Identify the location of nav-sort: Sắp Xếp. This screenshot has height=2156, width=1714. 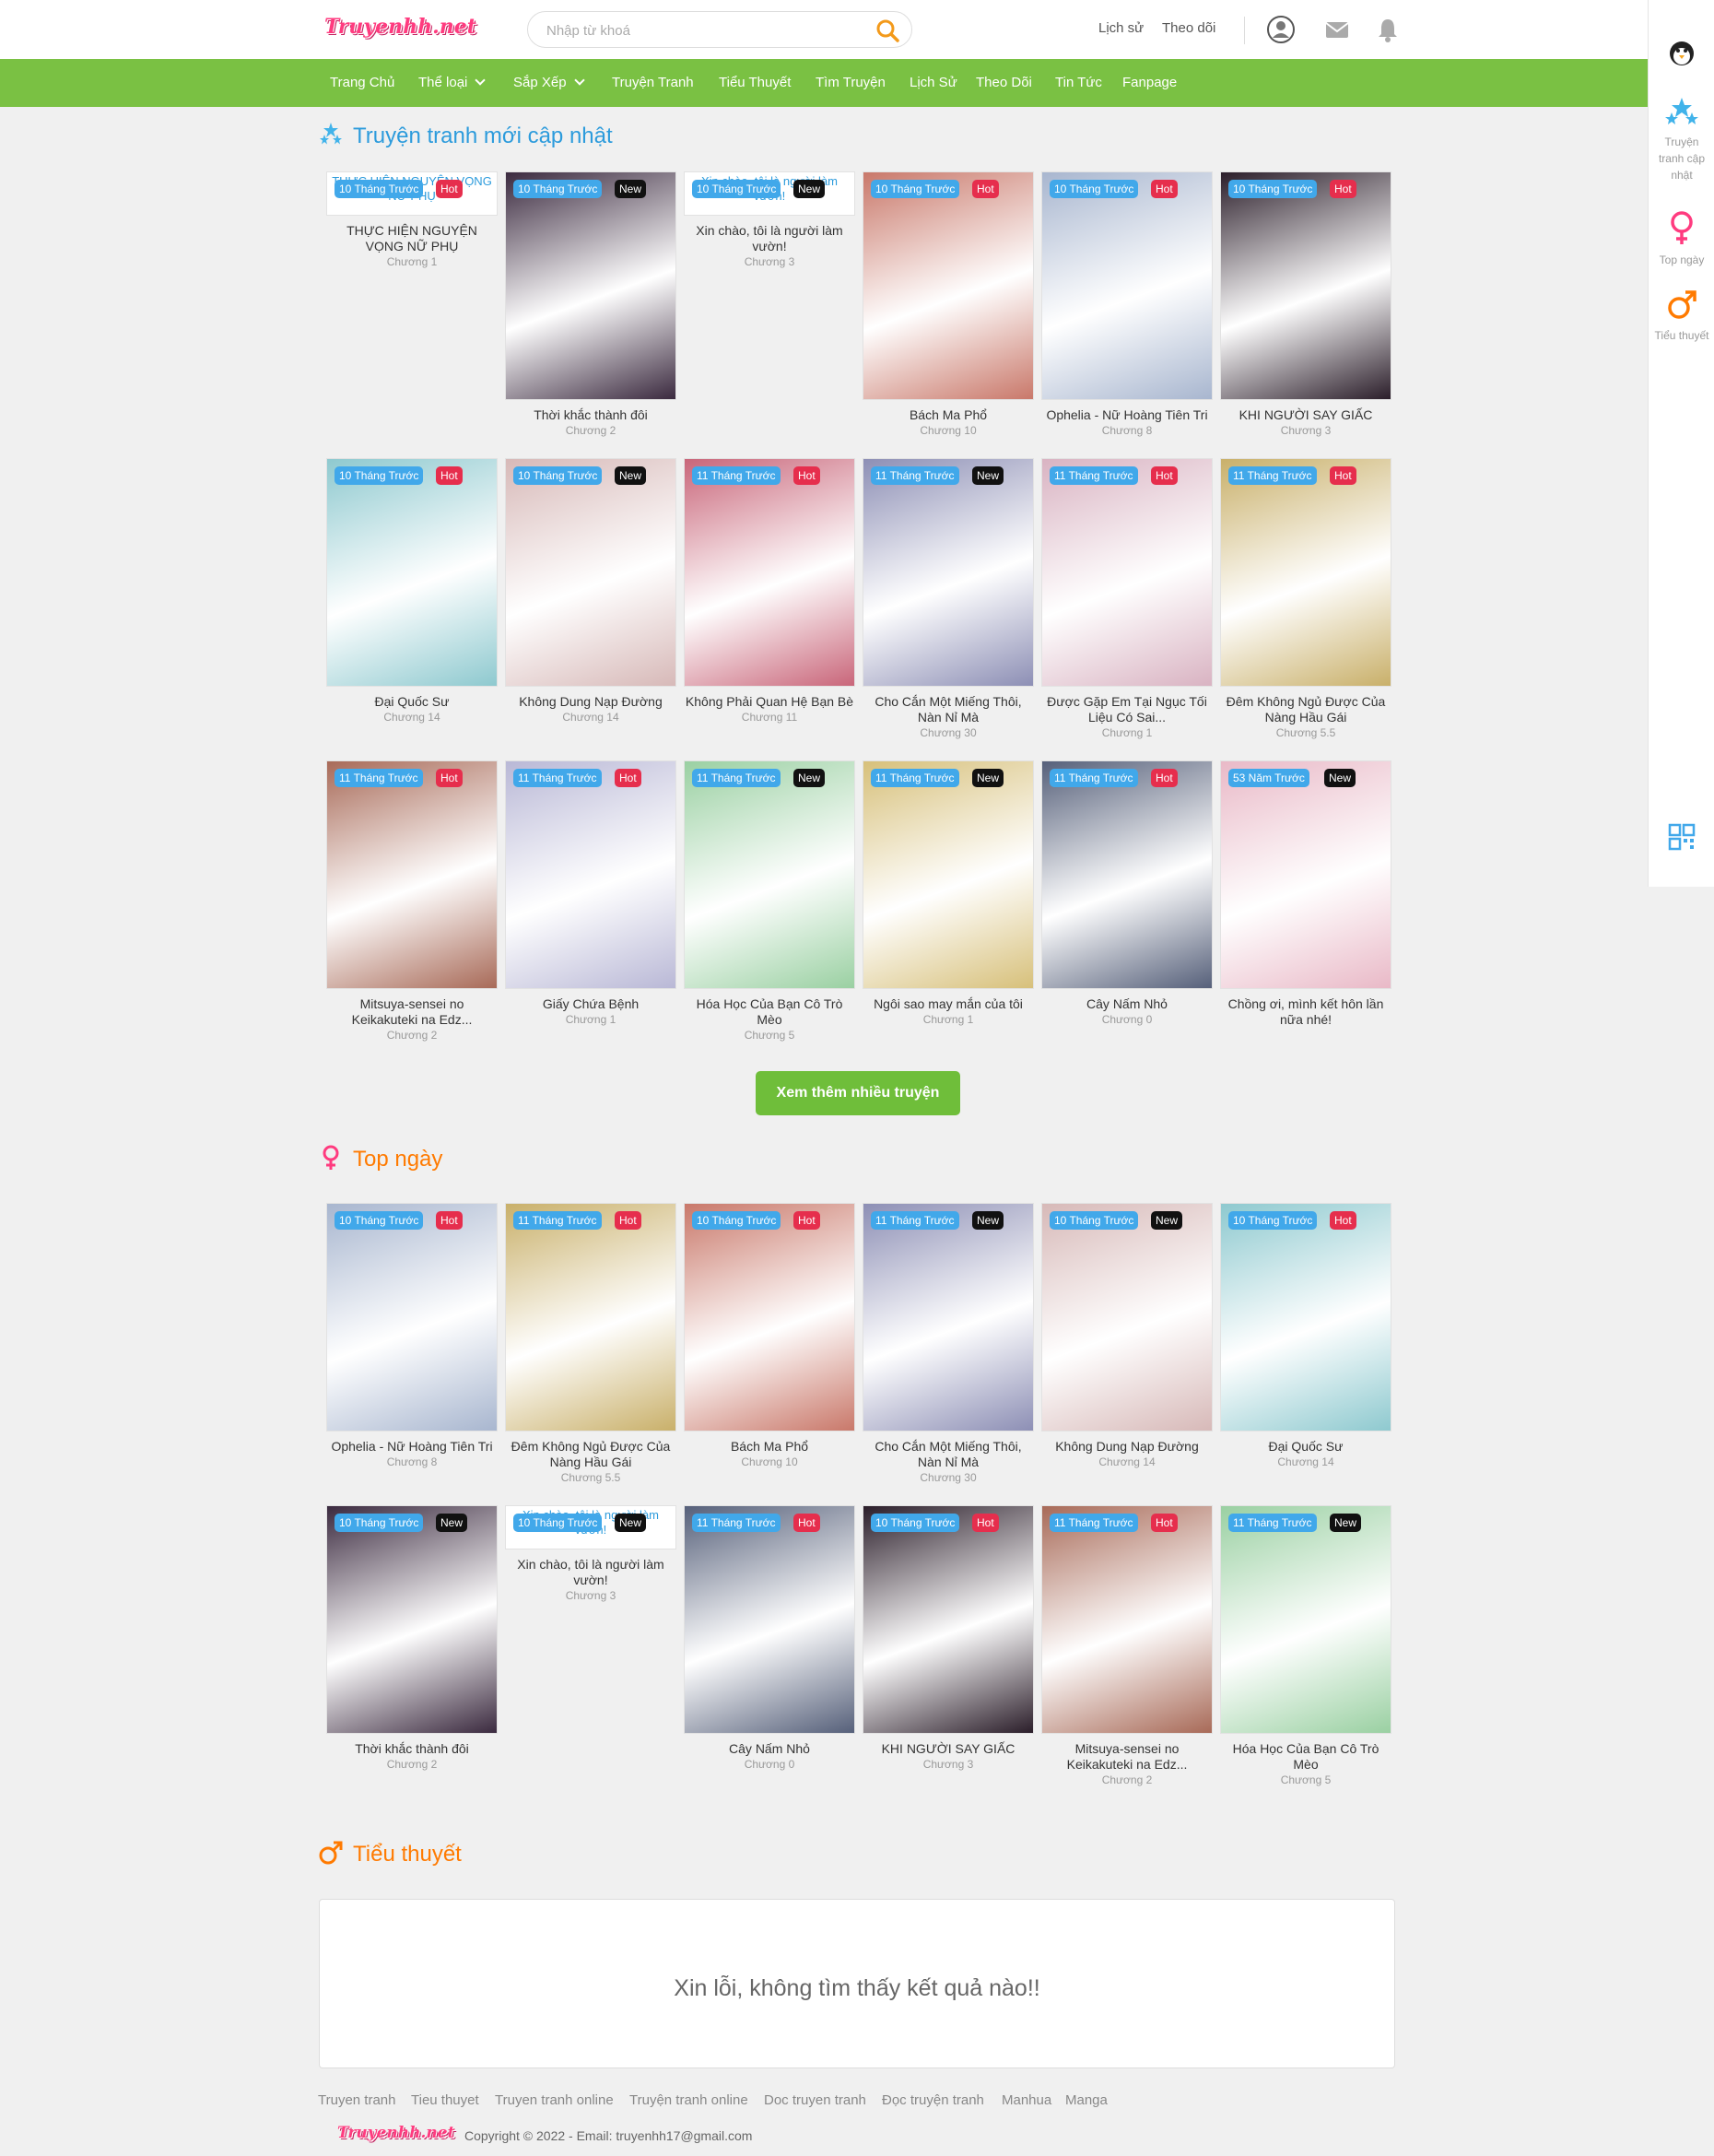
(549, 82).